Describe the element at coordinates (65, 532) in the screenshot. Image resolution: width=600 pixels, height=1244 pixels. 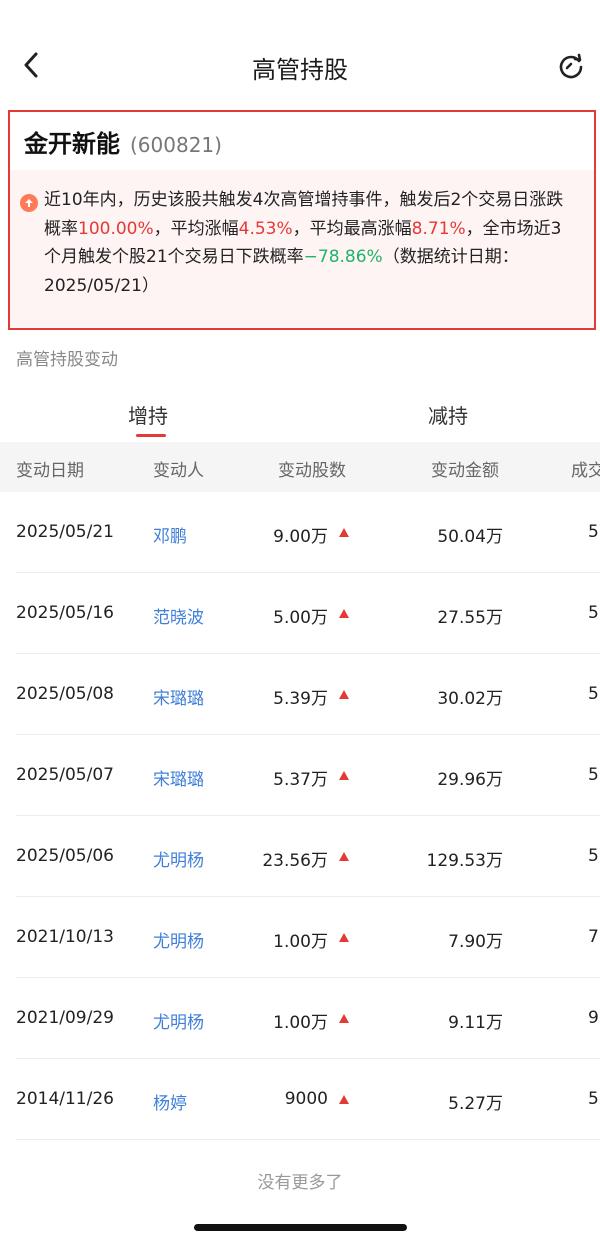
I see `row-date: 2025/05/21` at that location.